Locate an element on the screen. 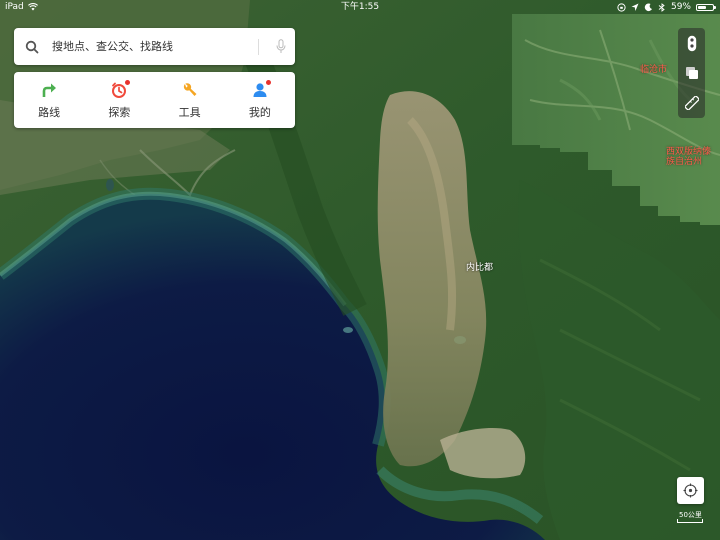  crosshair-icon is located at coordinates (690, 490).